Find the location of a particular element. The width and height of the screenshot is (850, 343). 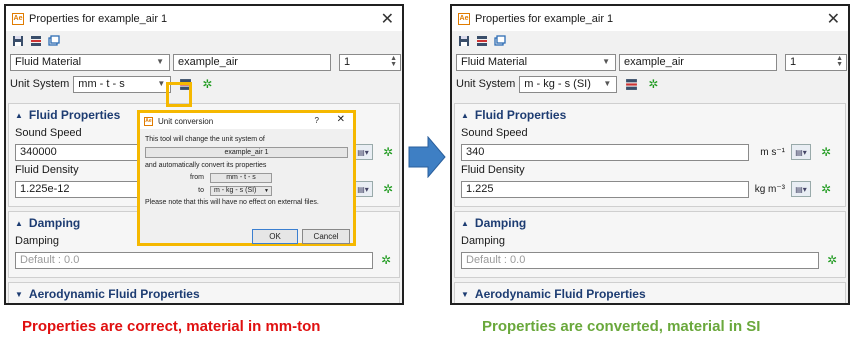

sound-speed-field: 340 is located at coordinates (605, 152).